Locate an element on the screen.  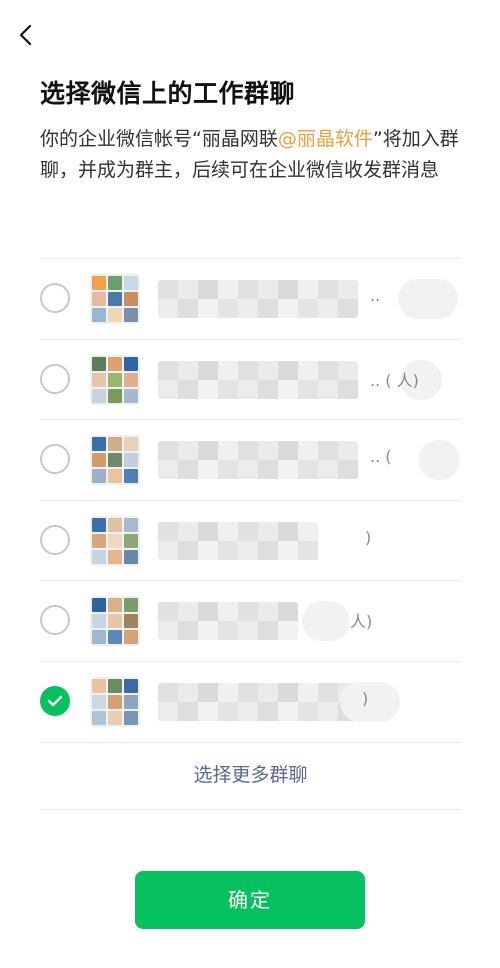
desc-prefix: 你的企业微信帐号“丽晶网联 is located at coordinates (159, 139).